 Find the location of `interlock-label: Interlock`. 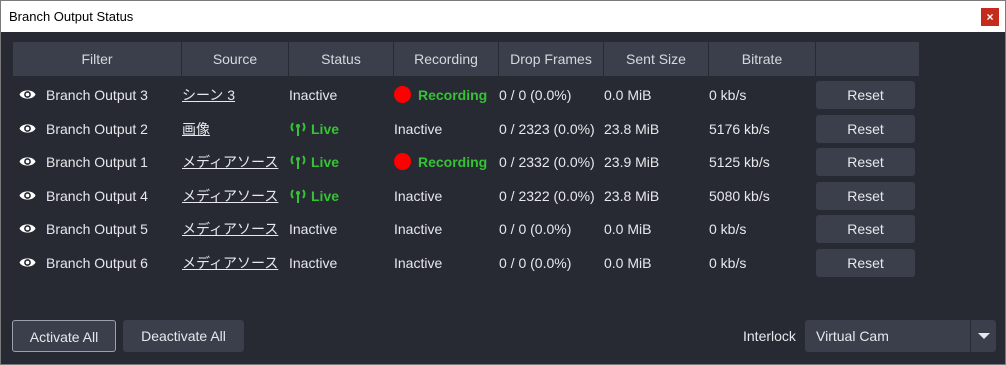

interlock-label: Interlock is located at coordinates (769, 336).